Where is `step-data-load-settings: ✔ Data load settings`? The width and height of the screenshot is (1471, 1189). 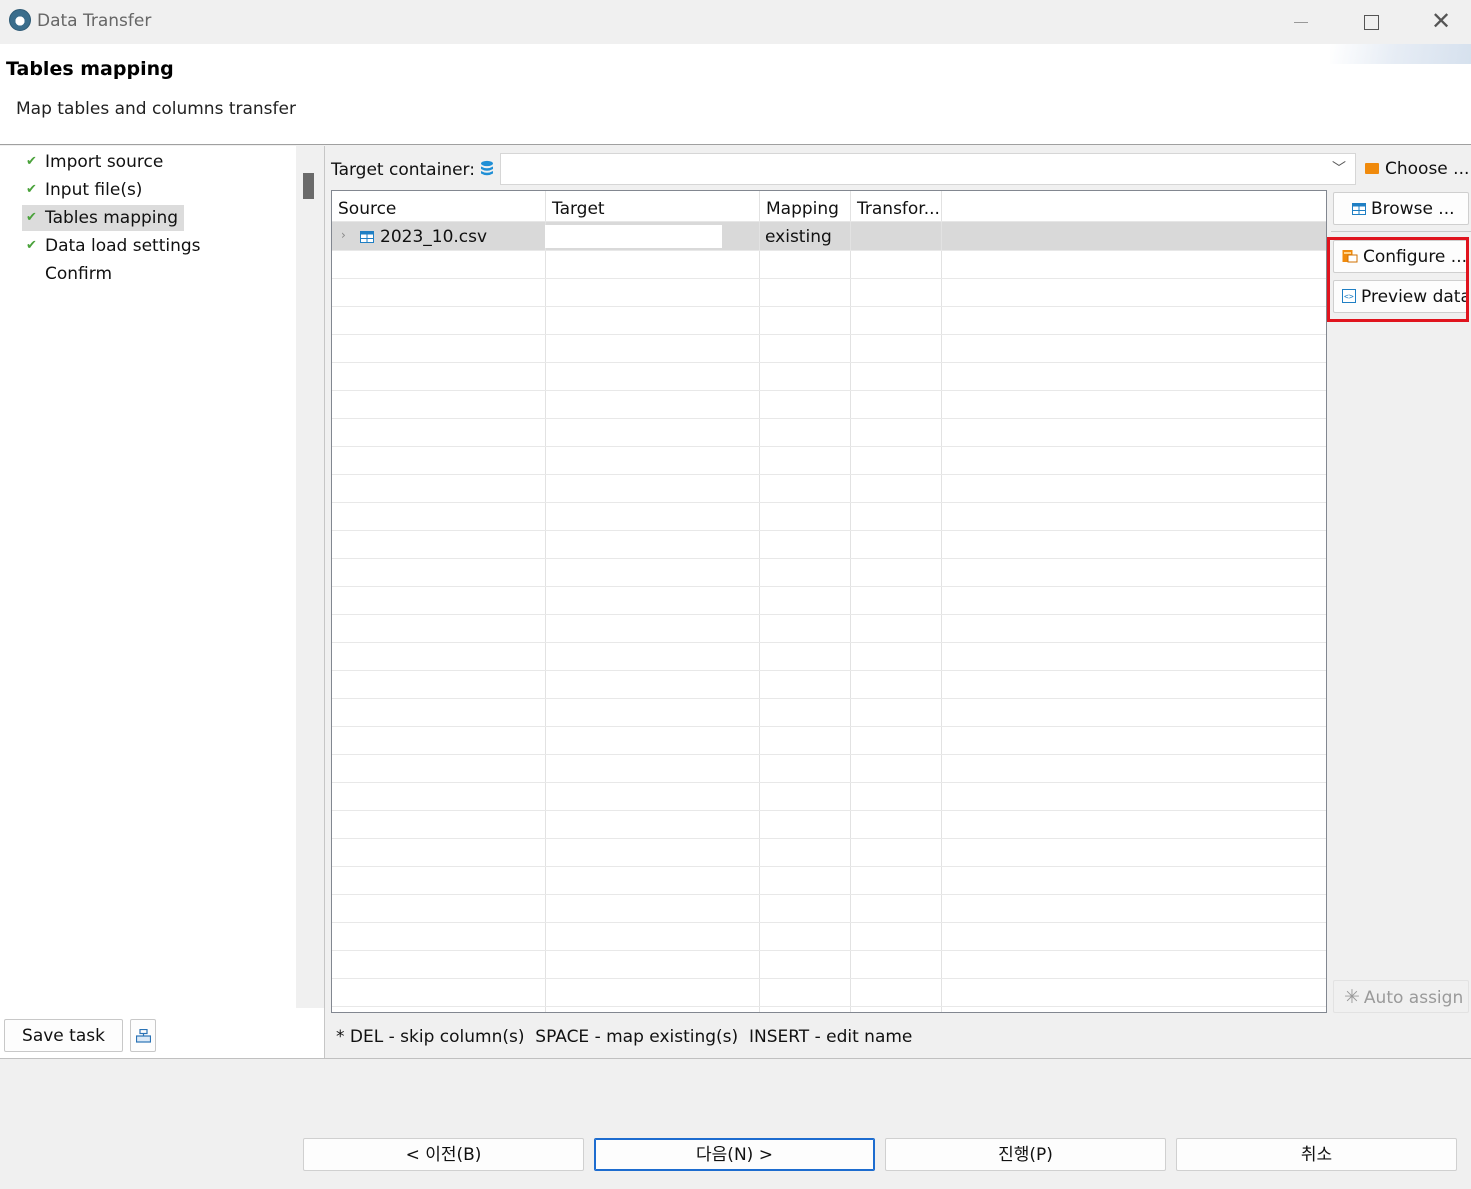 step-data-load-settings: ✔ Data load settings is located at coordinates (114, 246).